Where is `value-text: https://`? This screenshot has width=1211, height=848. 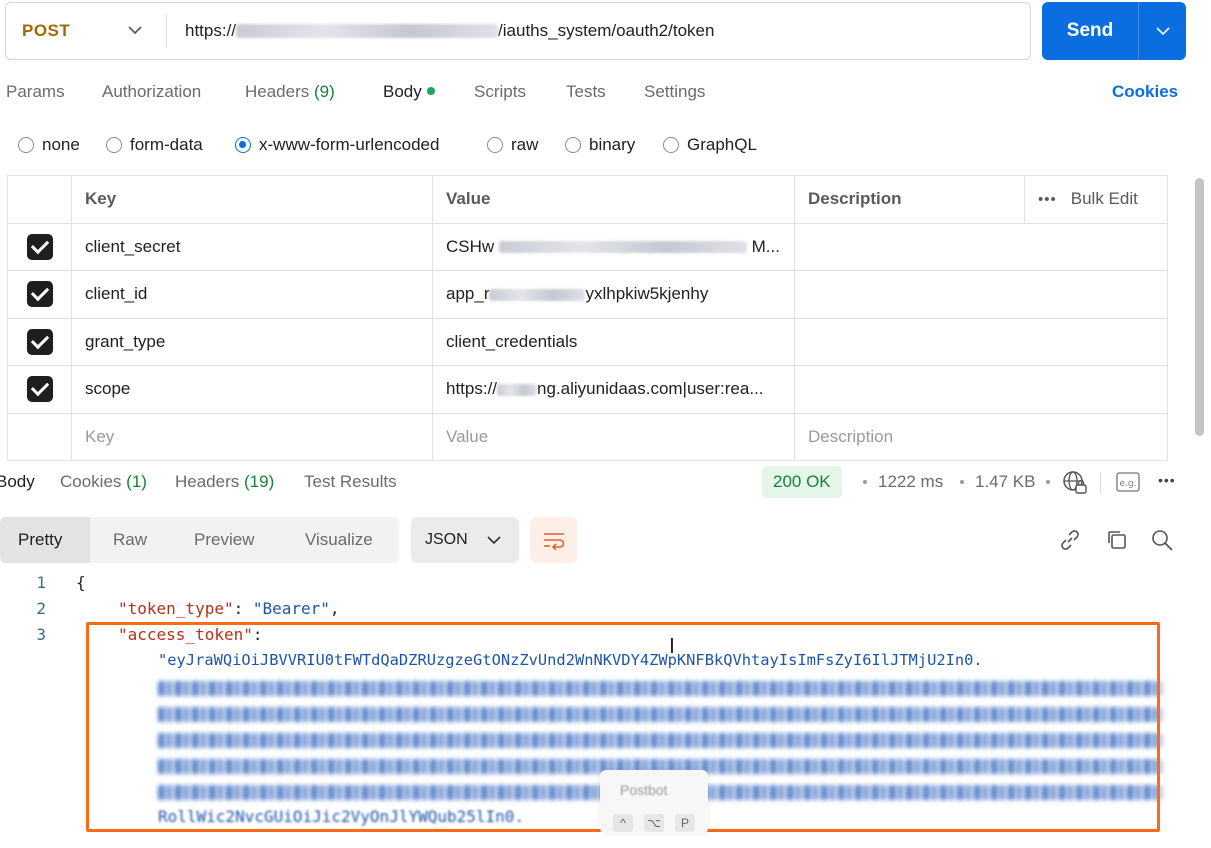
value-text: https:// is located at coordinates (472, 389).